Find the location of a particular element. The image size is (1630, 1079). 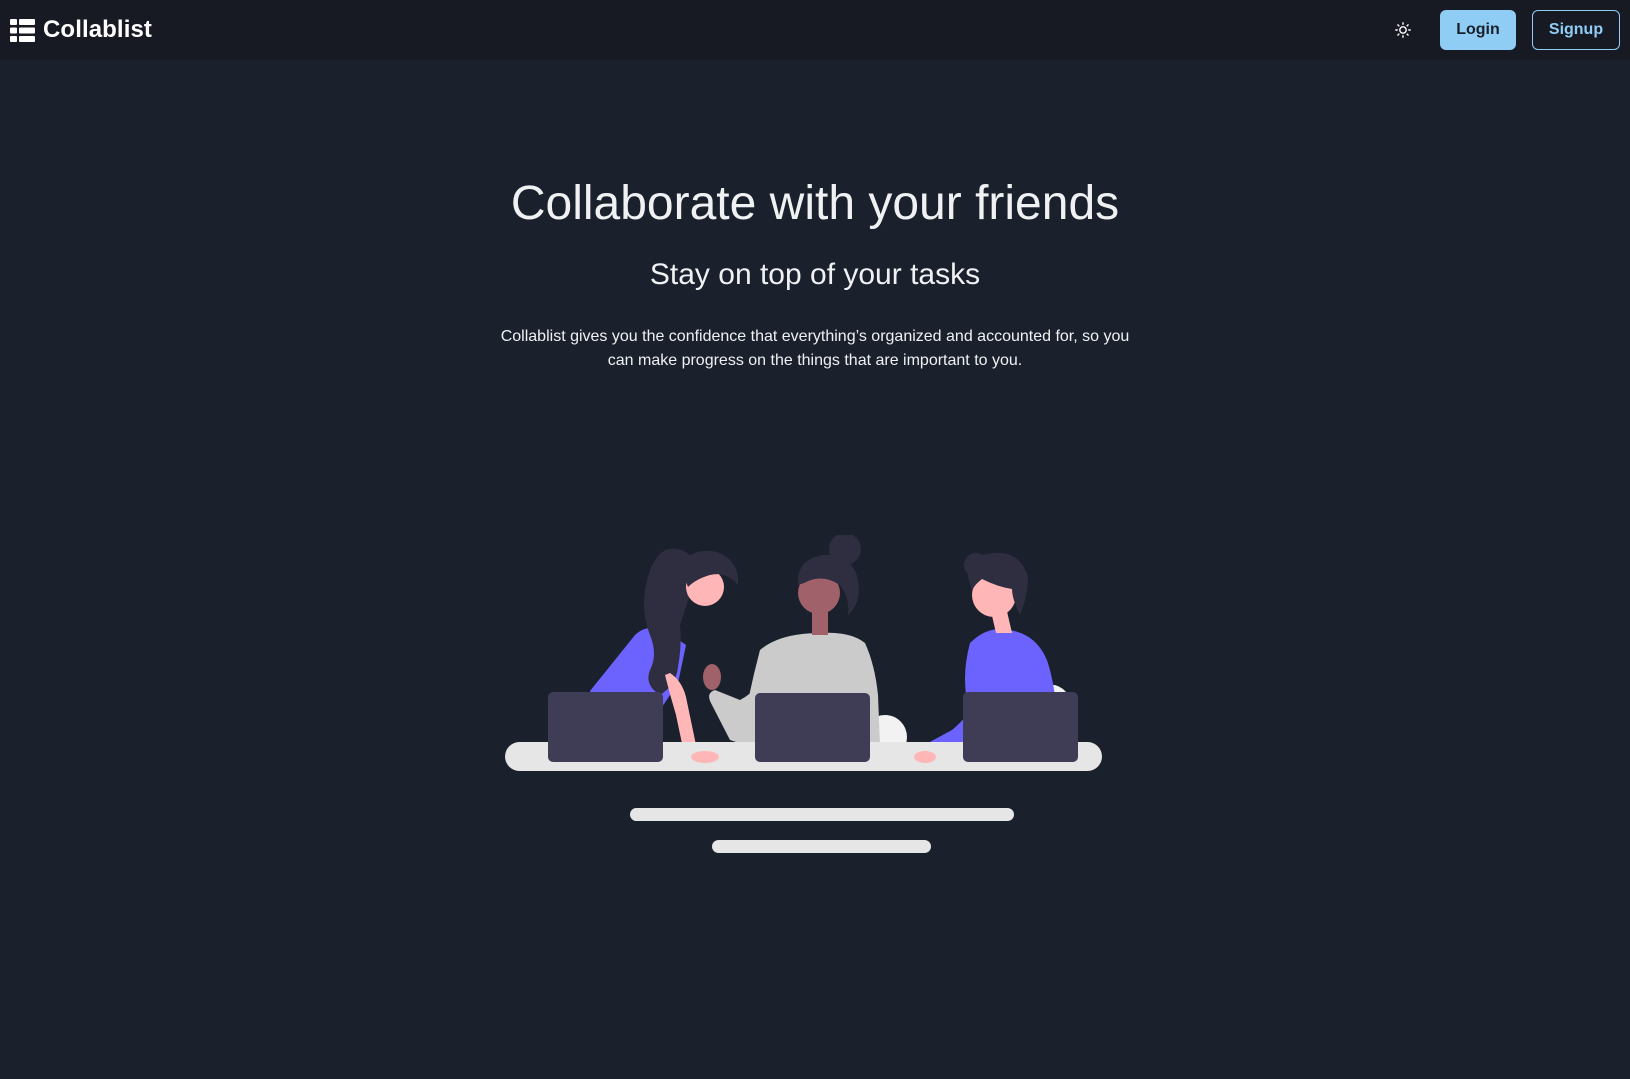

sun-icon is located at coordinates (1403, 30).